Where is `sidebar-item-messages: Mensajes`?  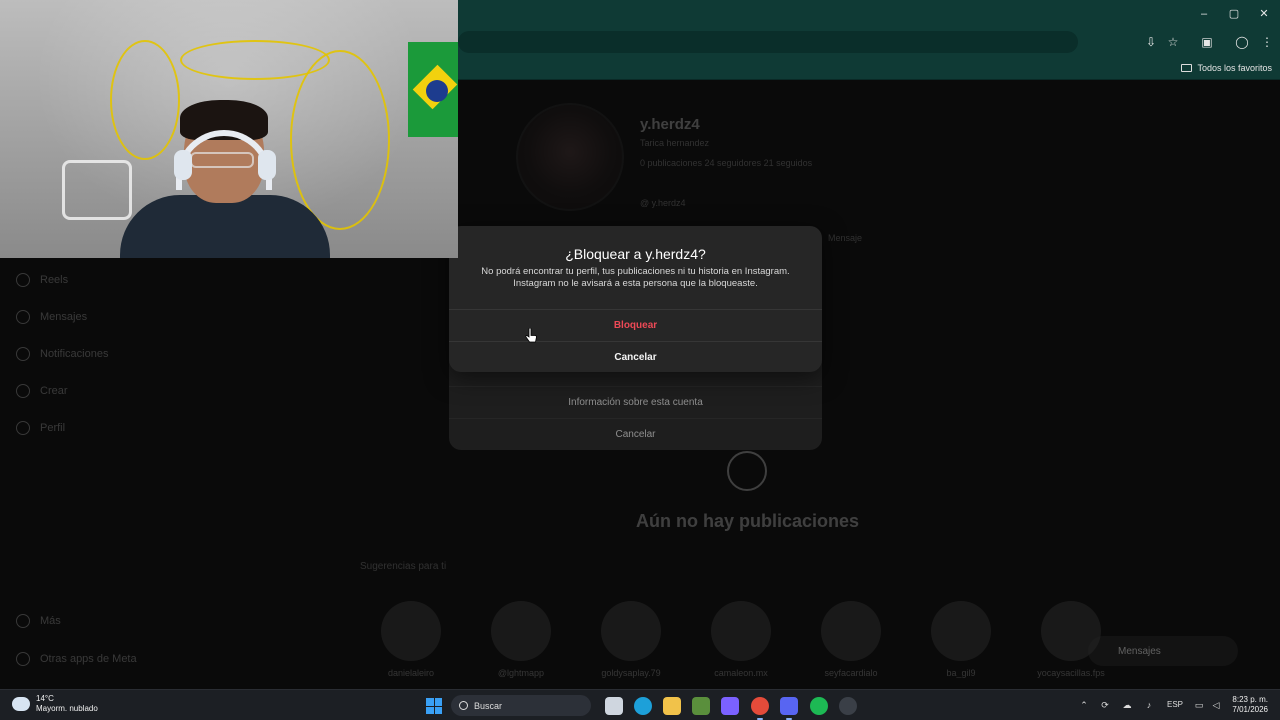
sidebar-item-messages: Mensajes is located at coordinates (51, 317).